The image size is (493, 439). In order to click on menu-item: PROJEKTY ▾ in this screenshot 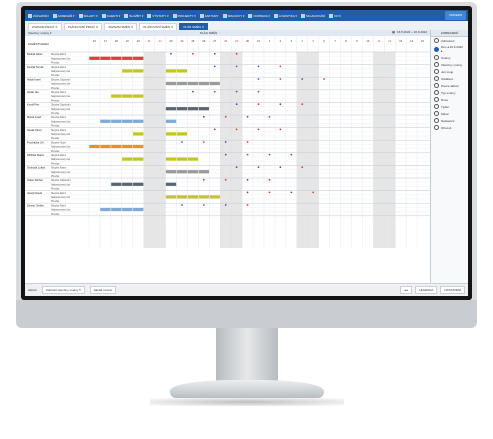, I will do `click(184, 15)`.